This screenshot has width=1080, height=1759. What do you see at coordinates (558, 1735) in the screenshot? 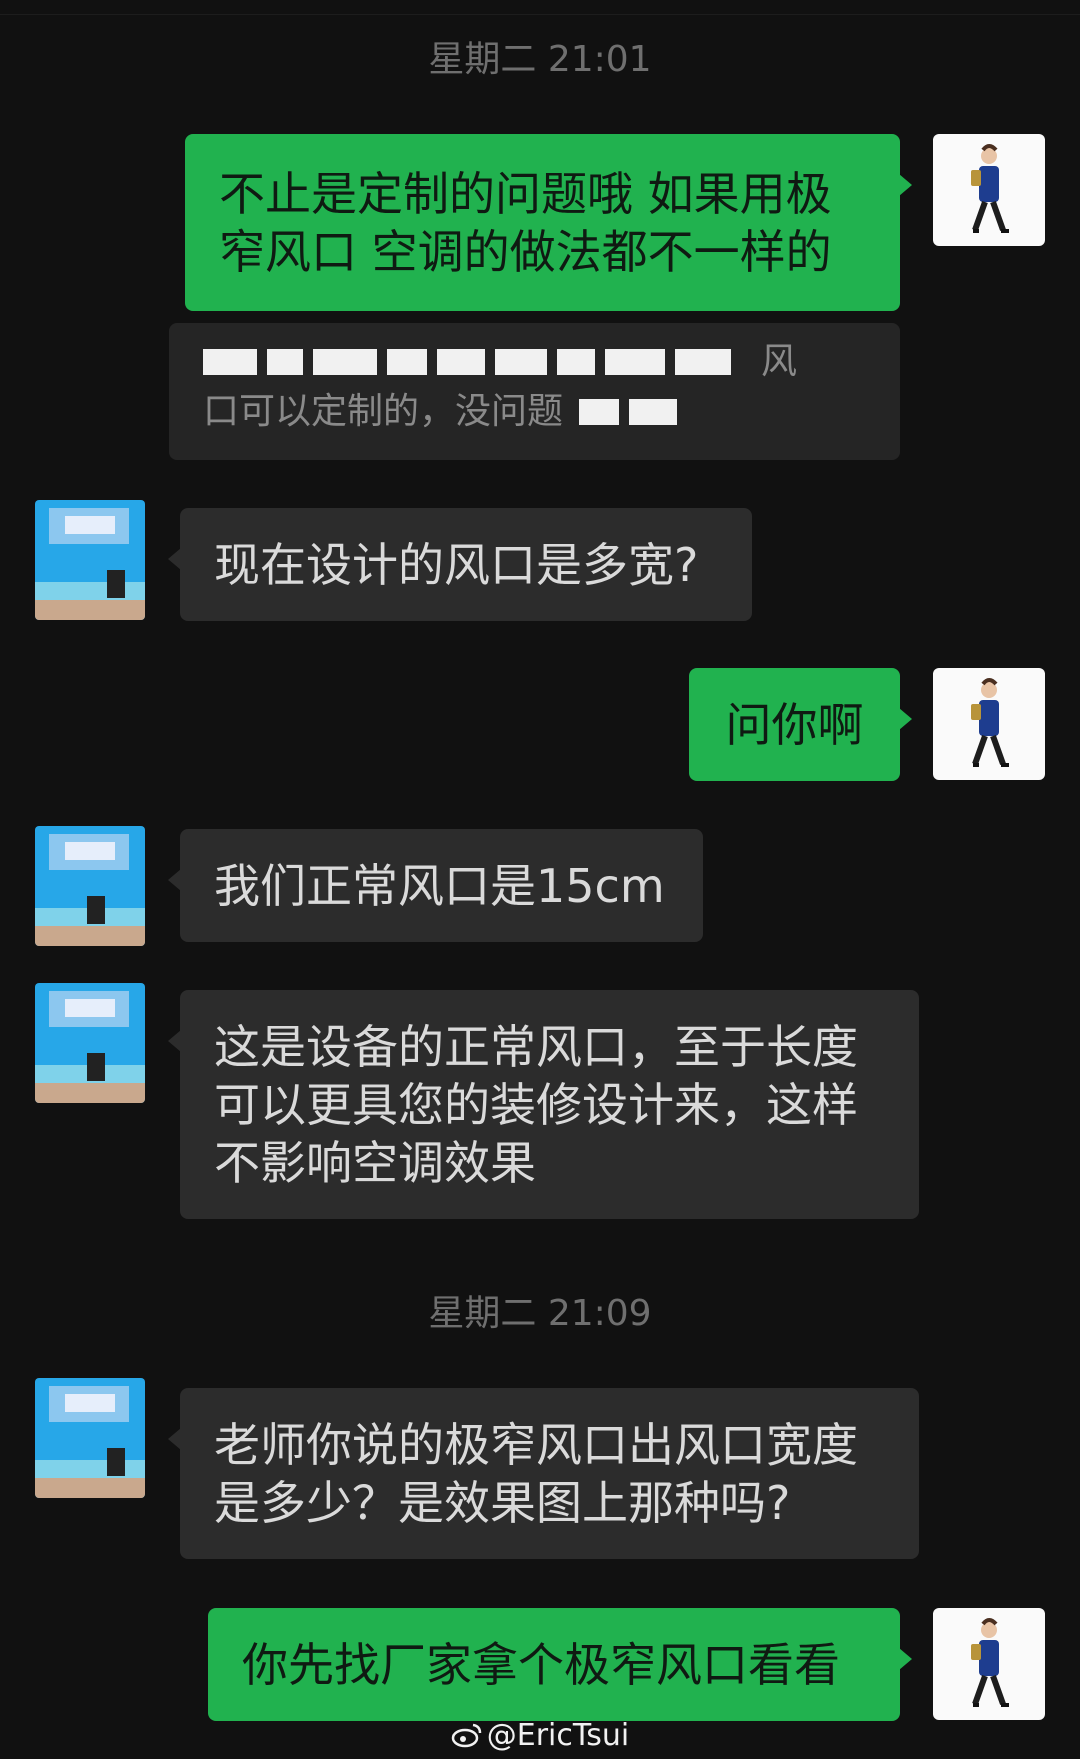
I see `watermark-handle: @EricTsui` at bounding box center [558, 1735].